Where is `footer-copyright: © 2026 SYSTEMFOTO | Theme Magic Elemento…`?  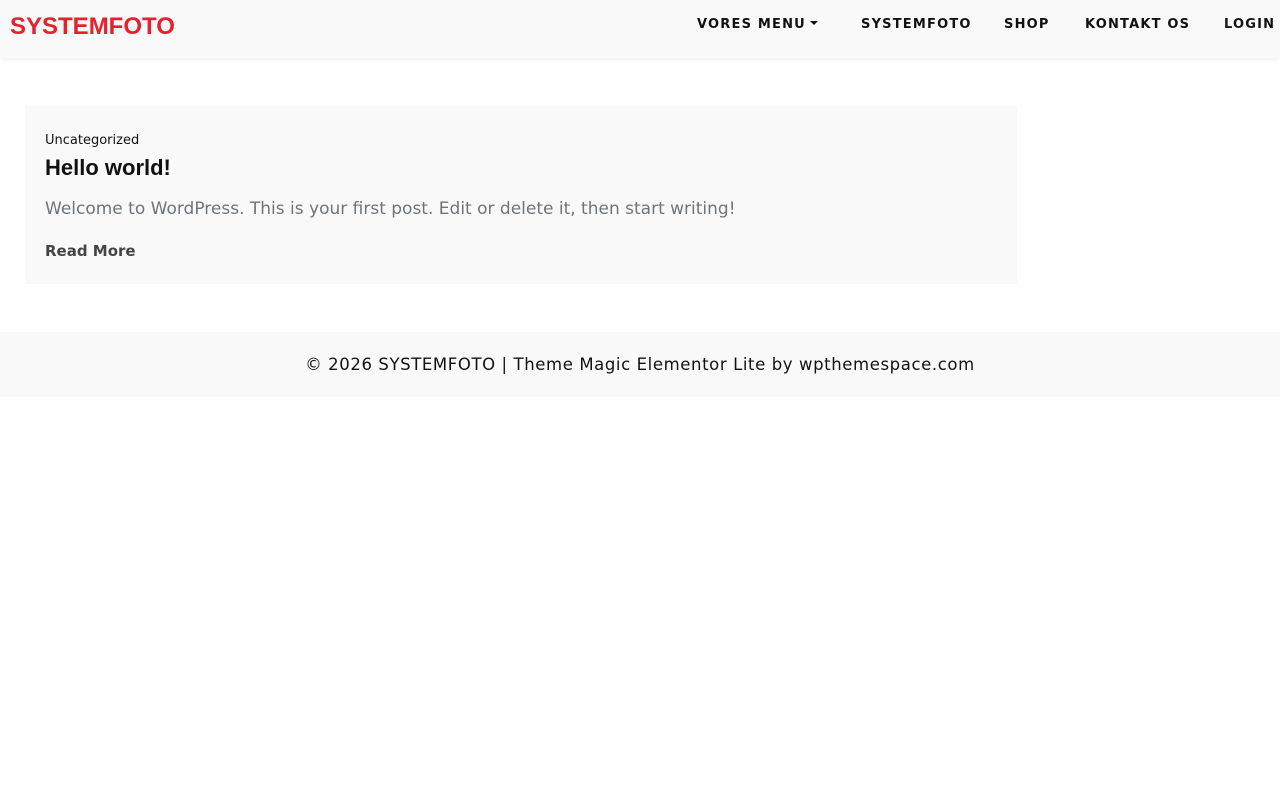
footer-copyright: © 2026 SYSTEMFOTO | Theme Magic Elemento… is located at coordinates (640, 364).